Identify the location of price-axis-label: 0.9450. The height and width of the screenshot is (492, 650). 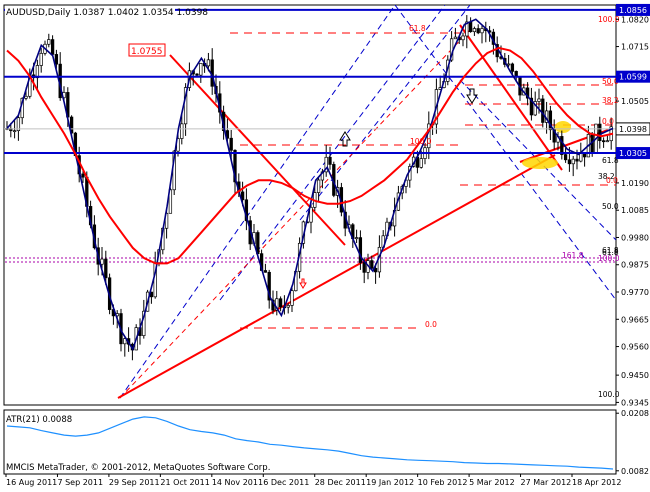
(635, 375).